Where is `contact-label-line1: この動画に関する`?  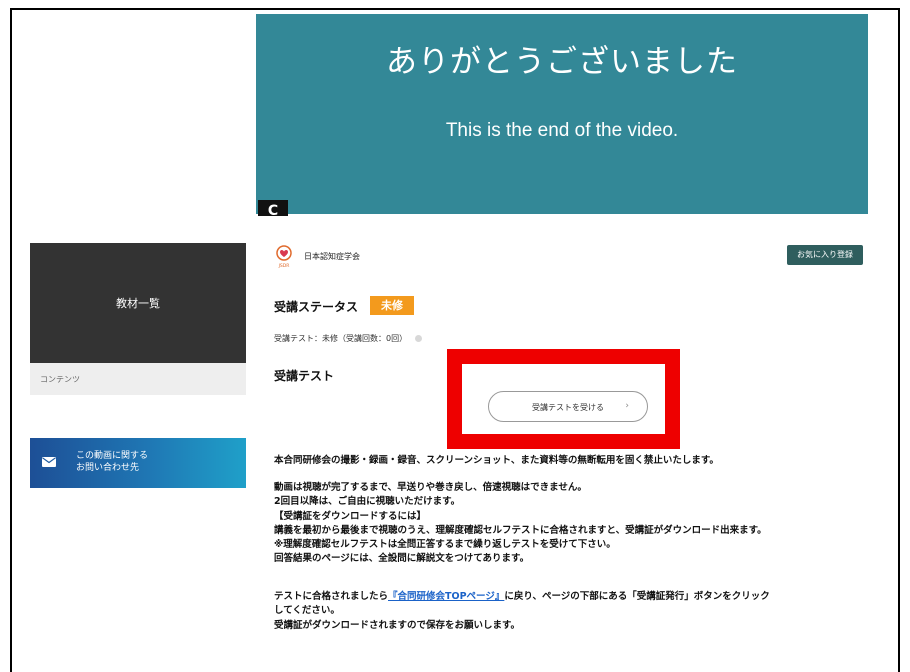 contact-label-line1: この動画に関する is located at coordinates (112, 456).